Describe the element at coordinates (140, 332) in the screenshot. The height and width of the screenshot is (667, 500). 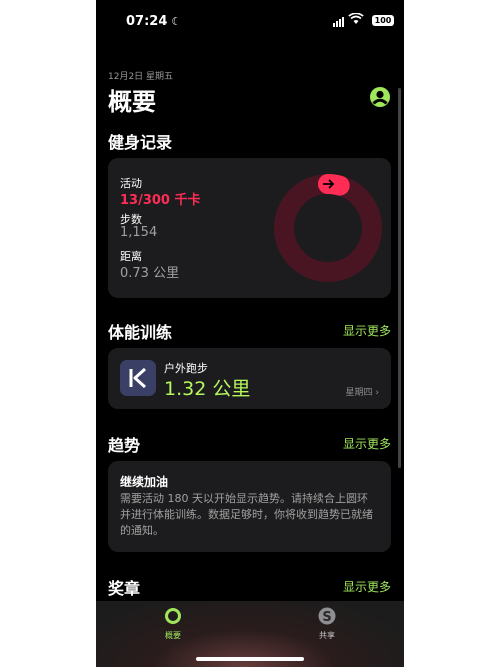
I see `workouts-section-title: 体能训练` at that location.